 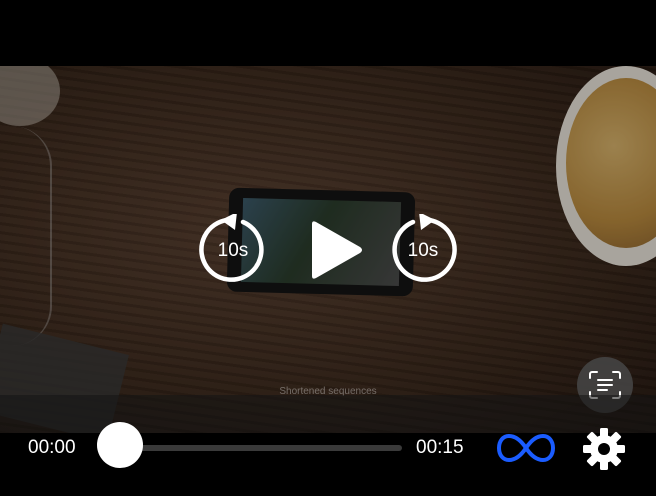 What do you see at coordinates (440, 447) in the screenshot?
I see `duration-time: 00:15` at bounding box center [440, 447].